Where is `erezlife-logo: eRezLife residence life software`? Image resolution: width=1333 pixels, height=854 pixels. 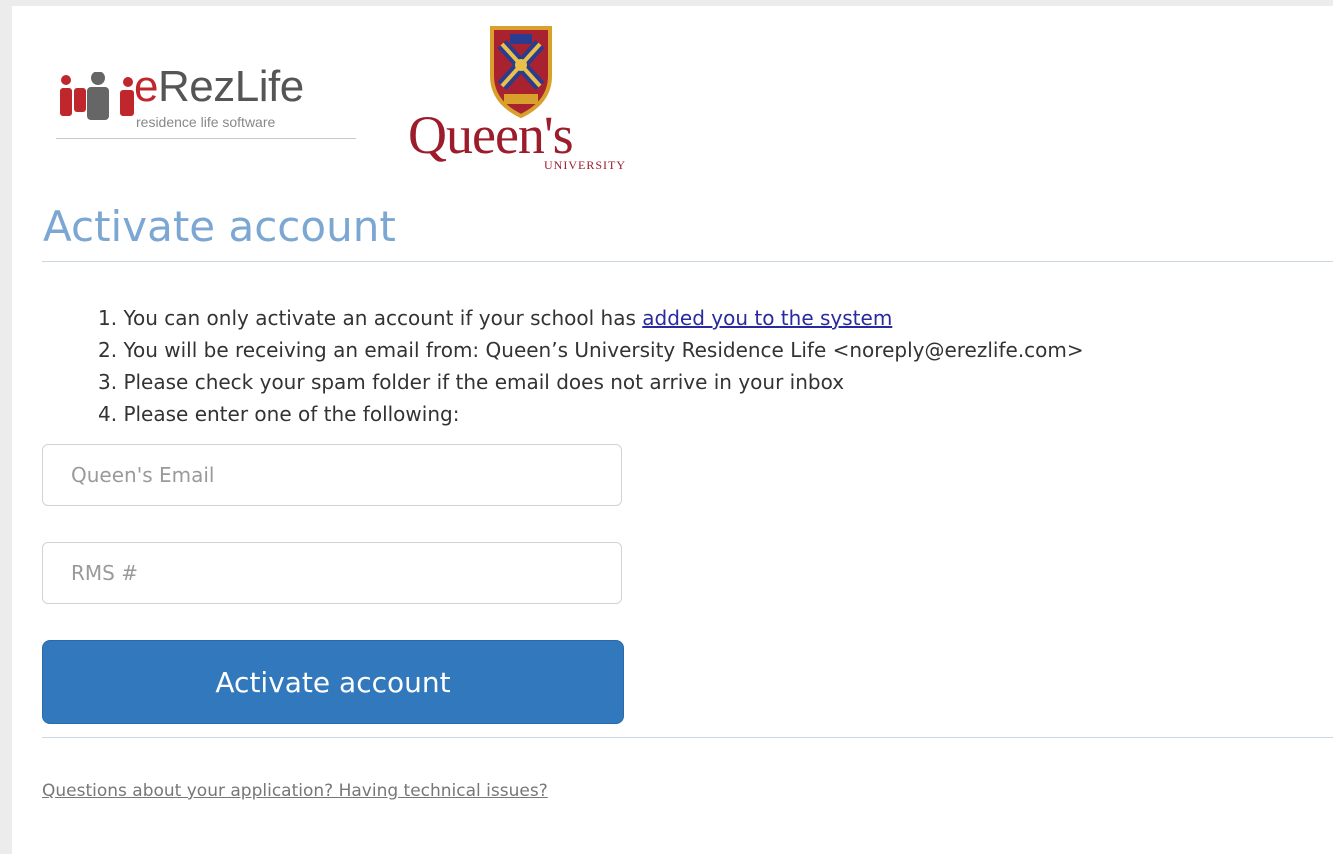
erezlife-logo: eRezLife residence life software is located at coordinates (206, 100).